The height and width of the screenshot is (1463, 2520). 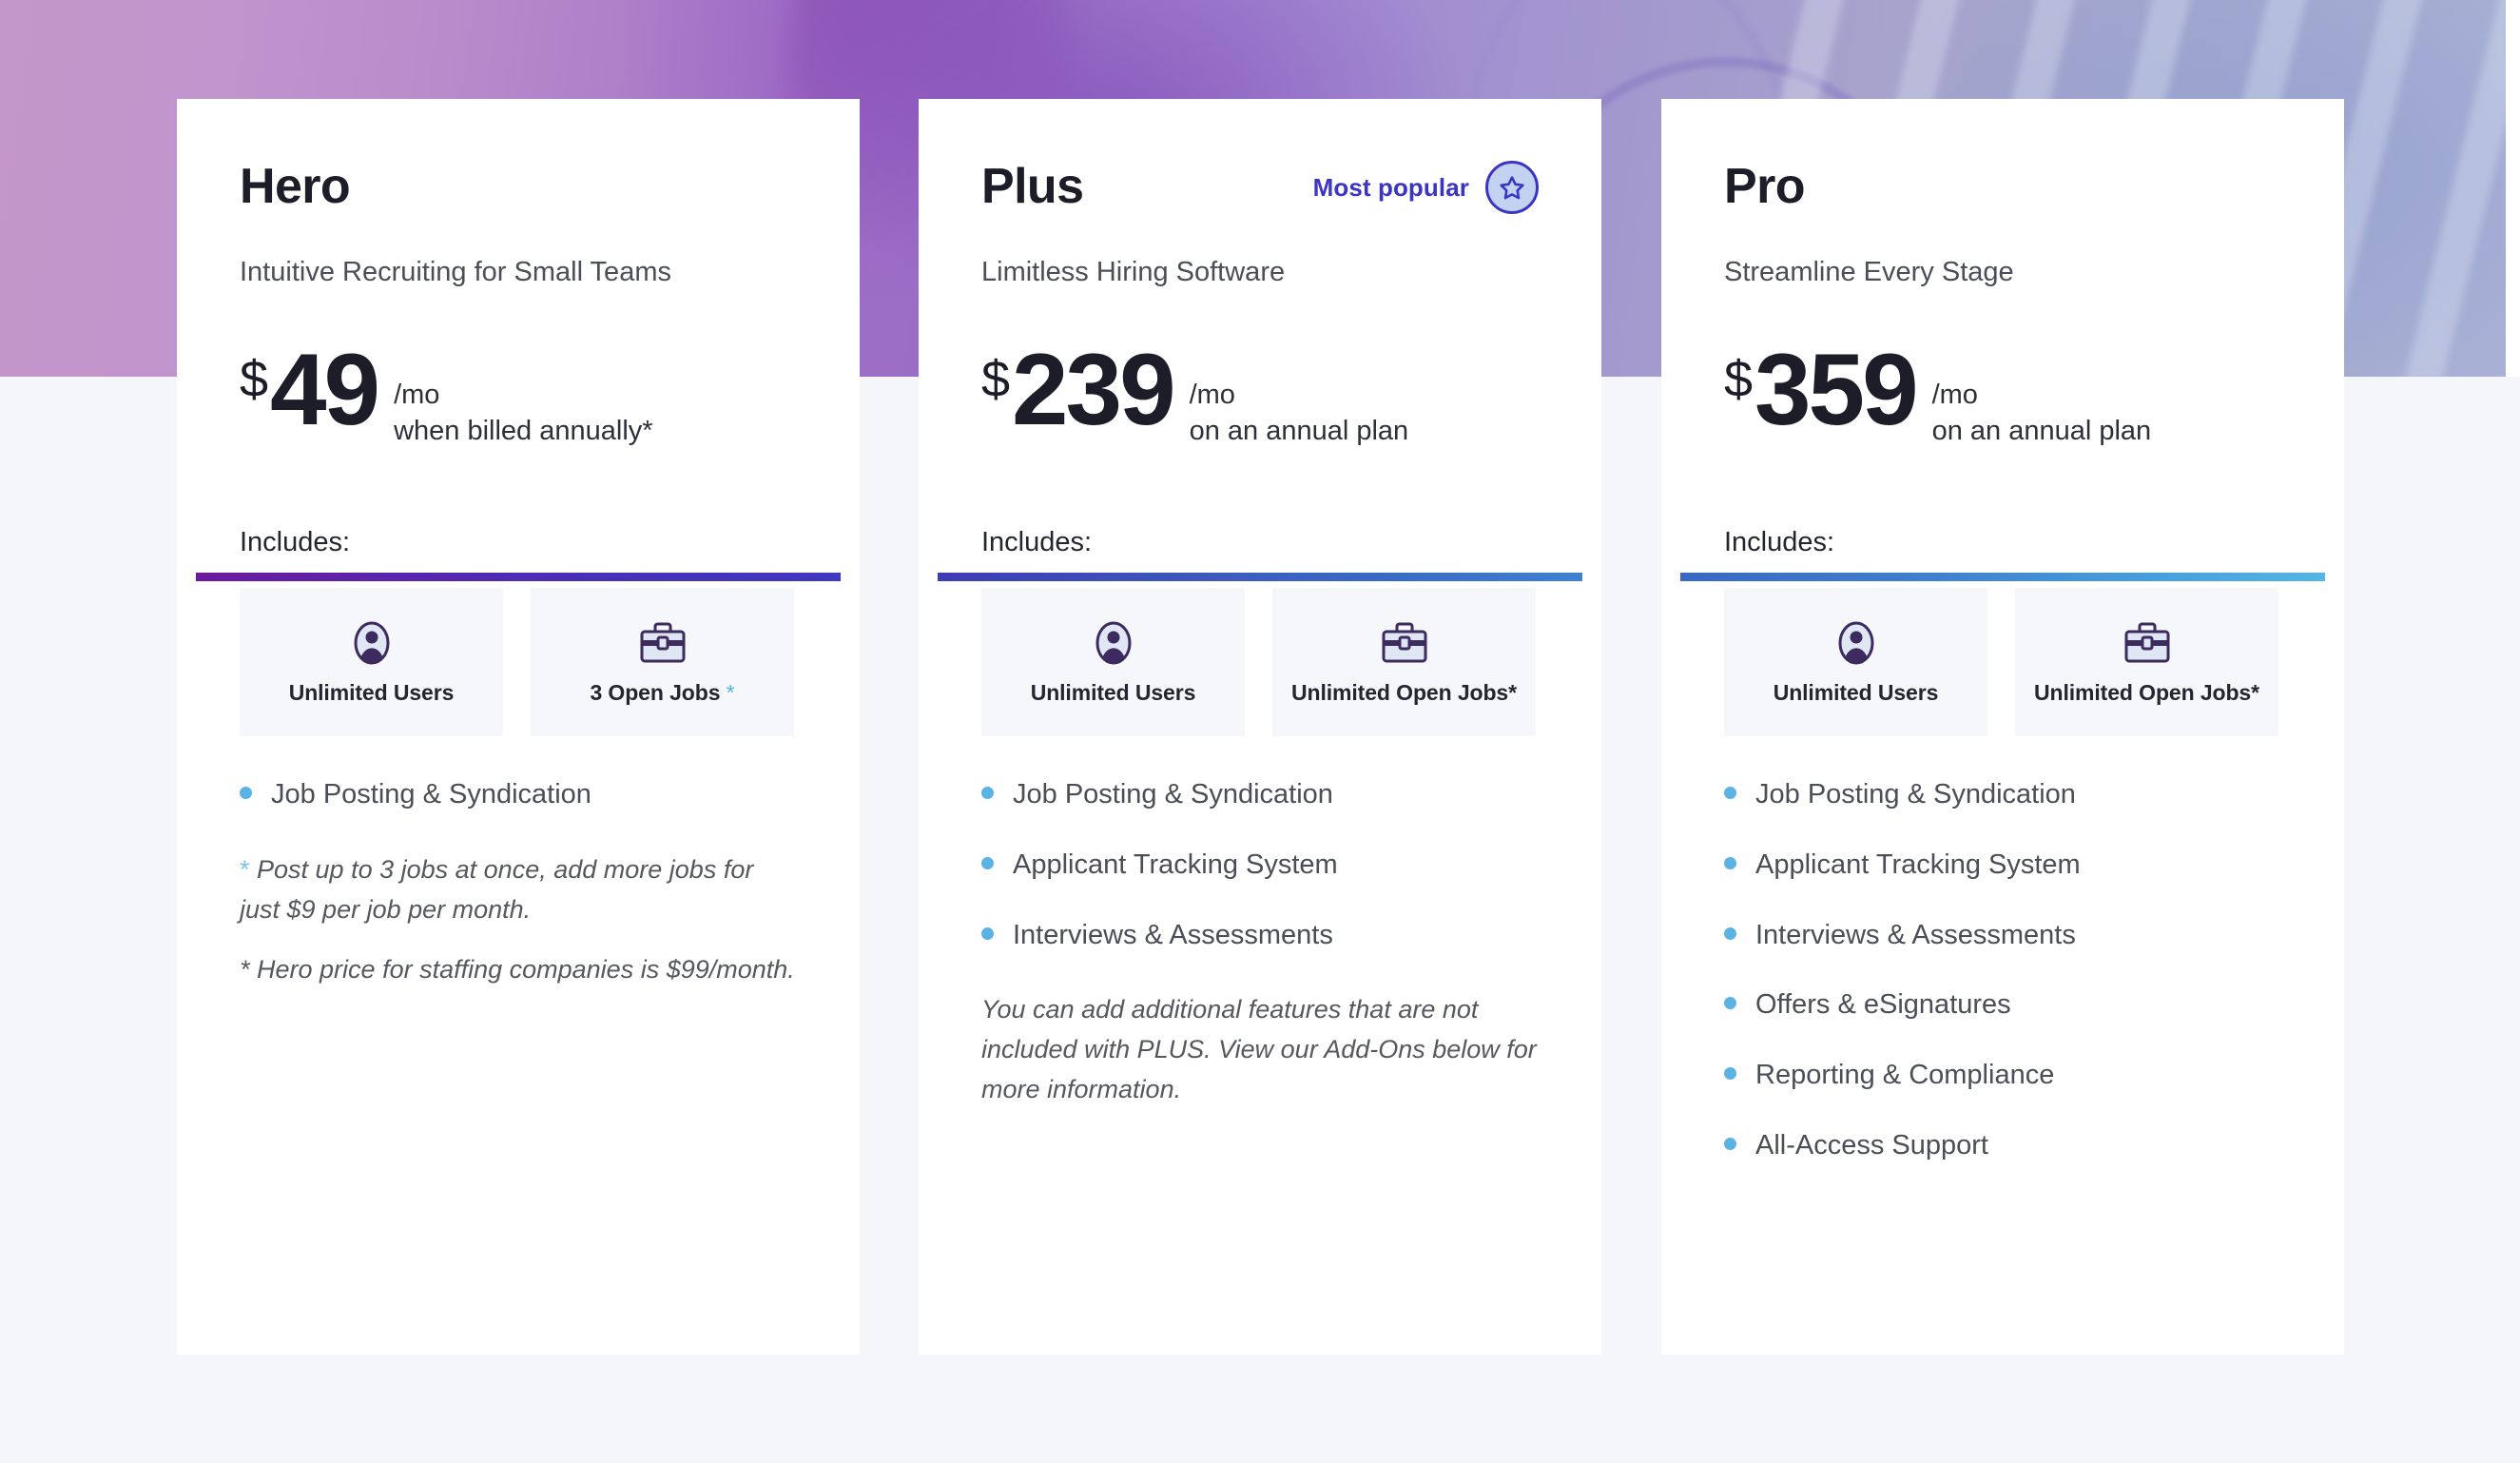 I want to click on price-billing-note-pro: on an annual plan, so click(x=2041, y=432).